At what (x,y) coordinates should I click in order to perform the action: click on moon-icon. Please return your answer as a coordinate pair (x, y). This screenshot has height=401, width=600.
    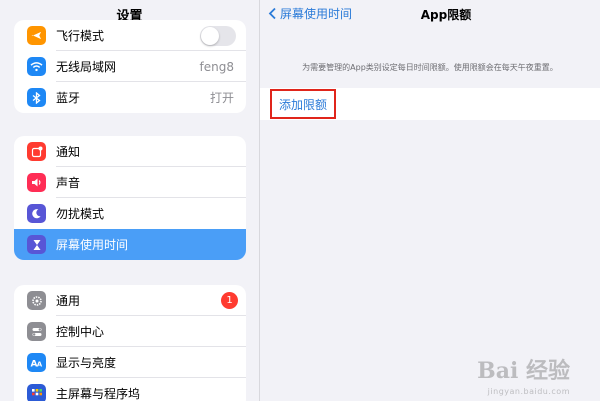
    Looking at the image, I should click on (36, 213).